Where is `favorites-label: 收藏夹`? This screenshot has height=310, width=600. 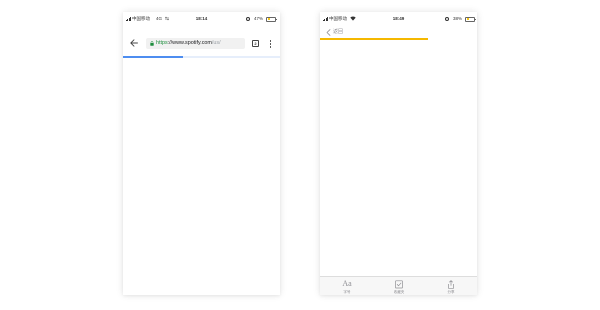
favorites-label: 收藏夹 is located at coordinates (399, 292).